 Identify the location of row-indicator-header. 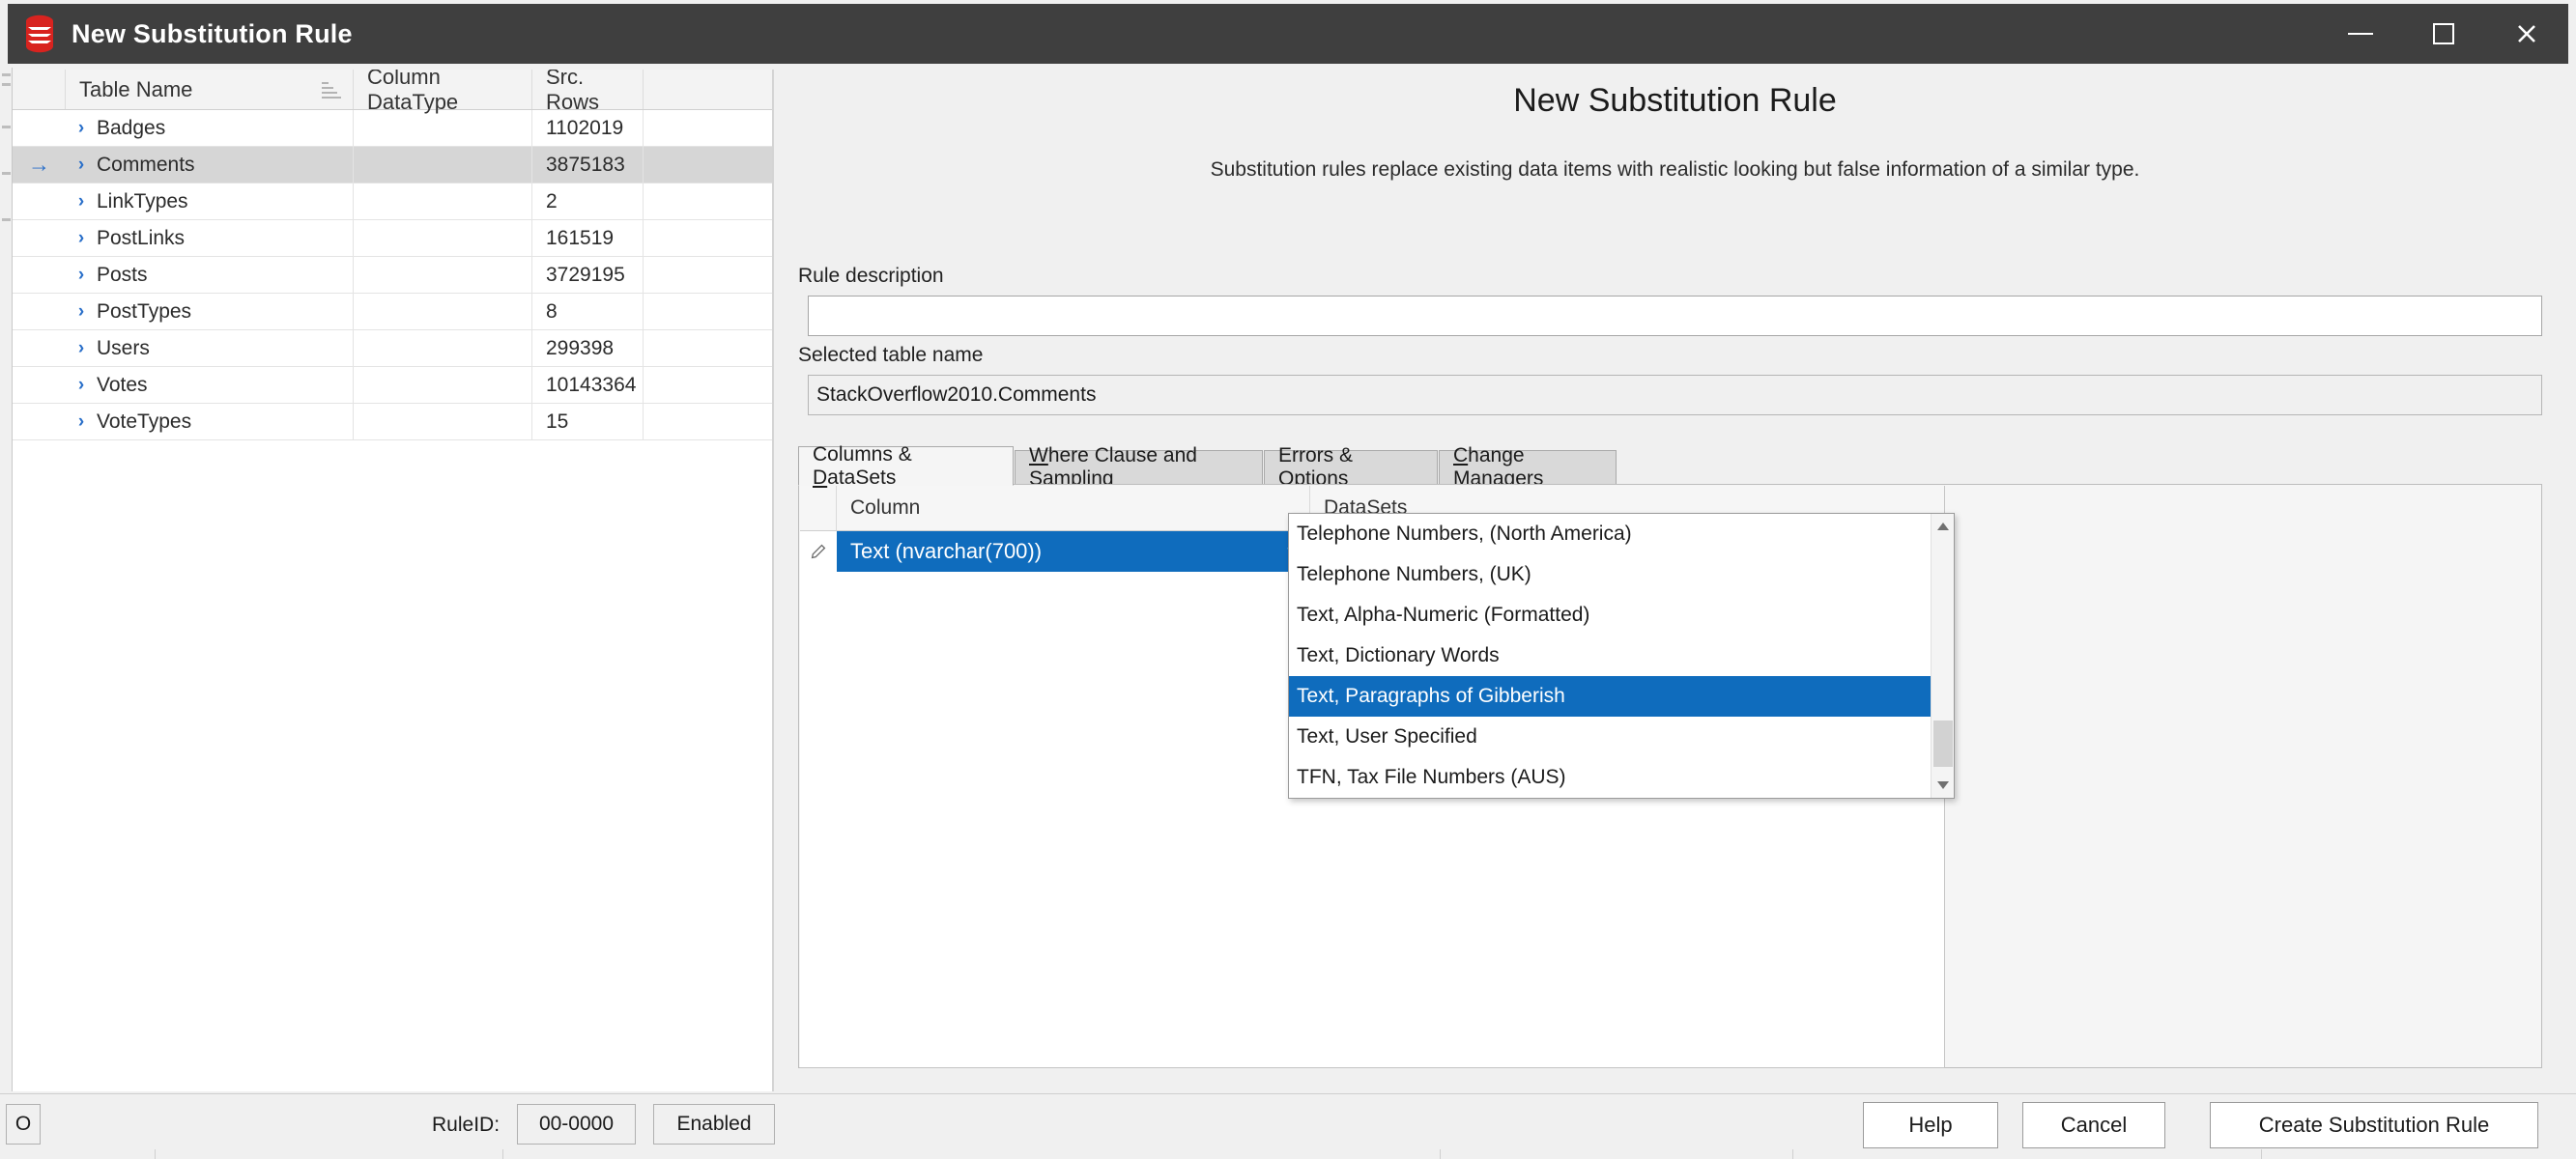
(819, 508).